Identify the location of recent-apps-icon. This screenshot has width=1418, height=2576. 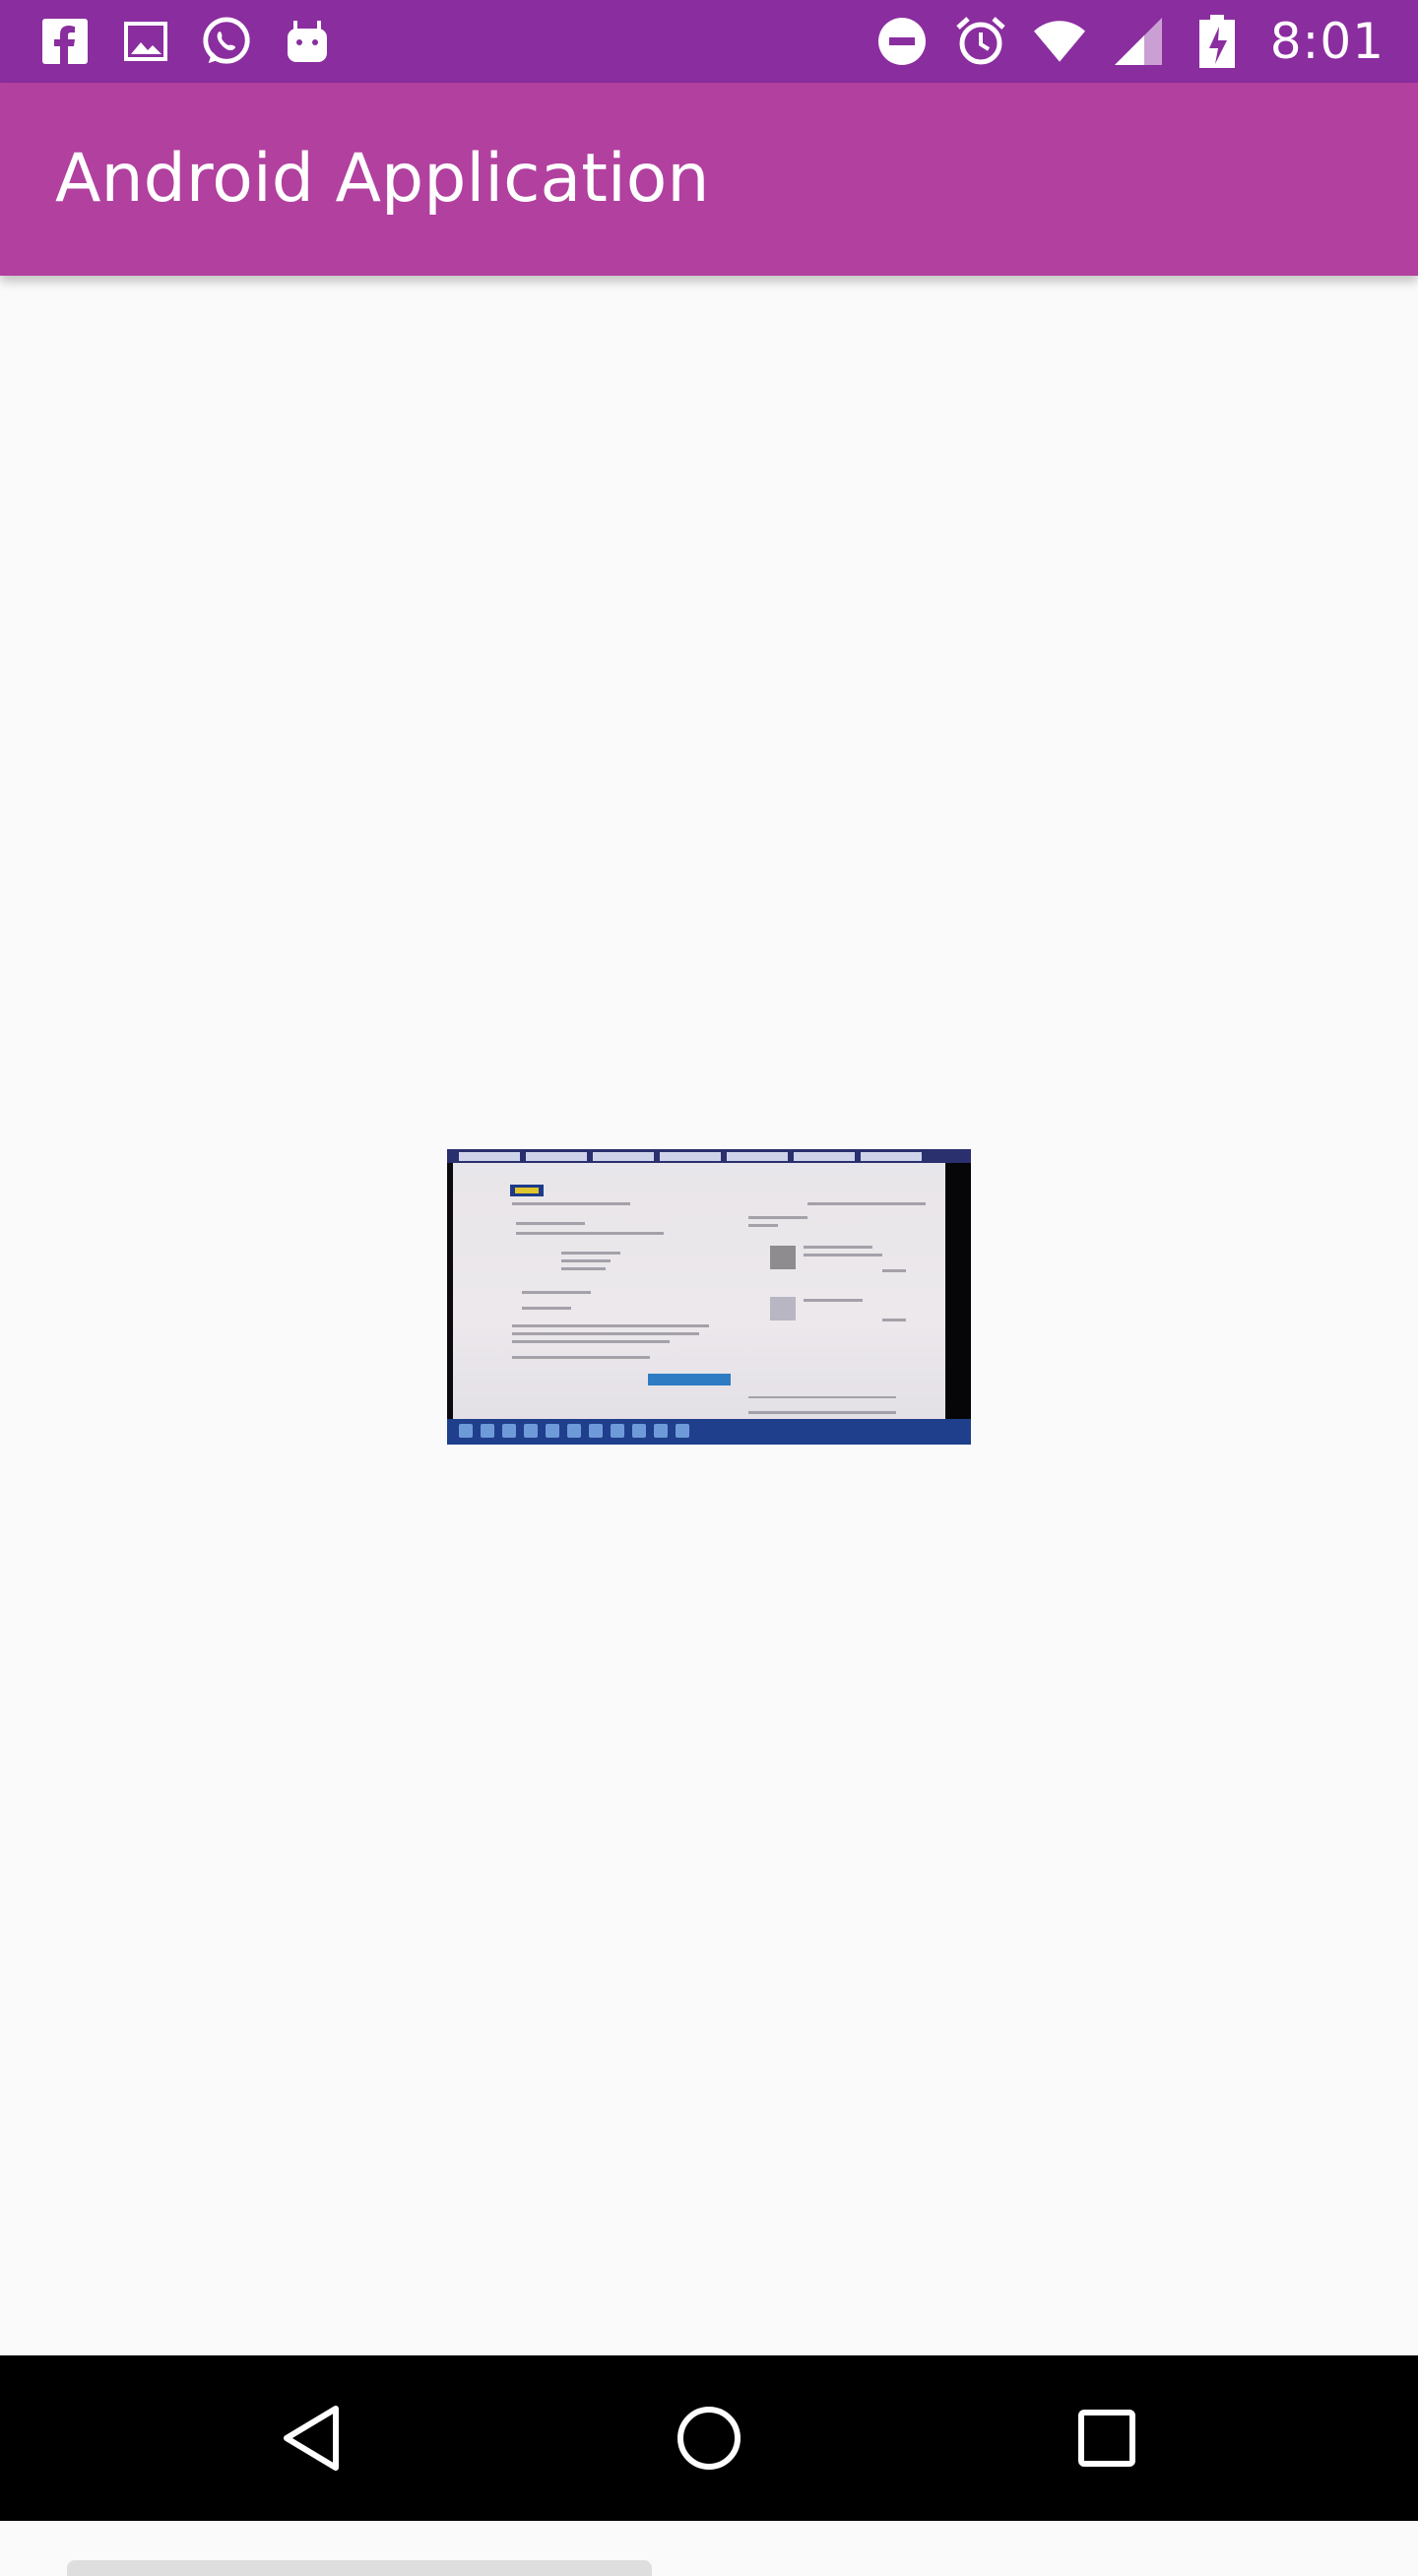
(1106, 2438).